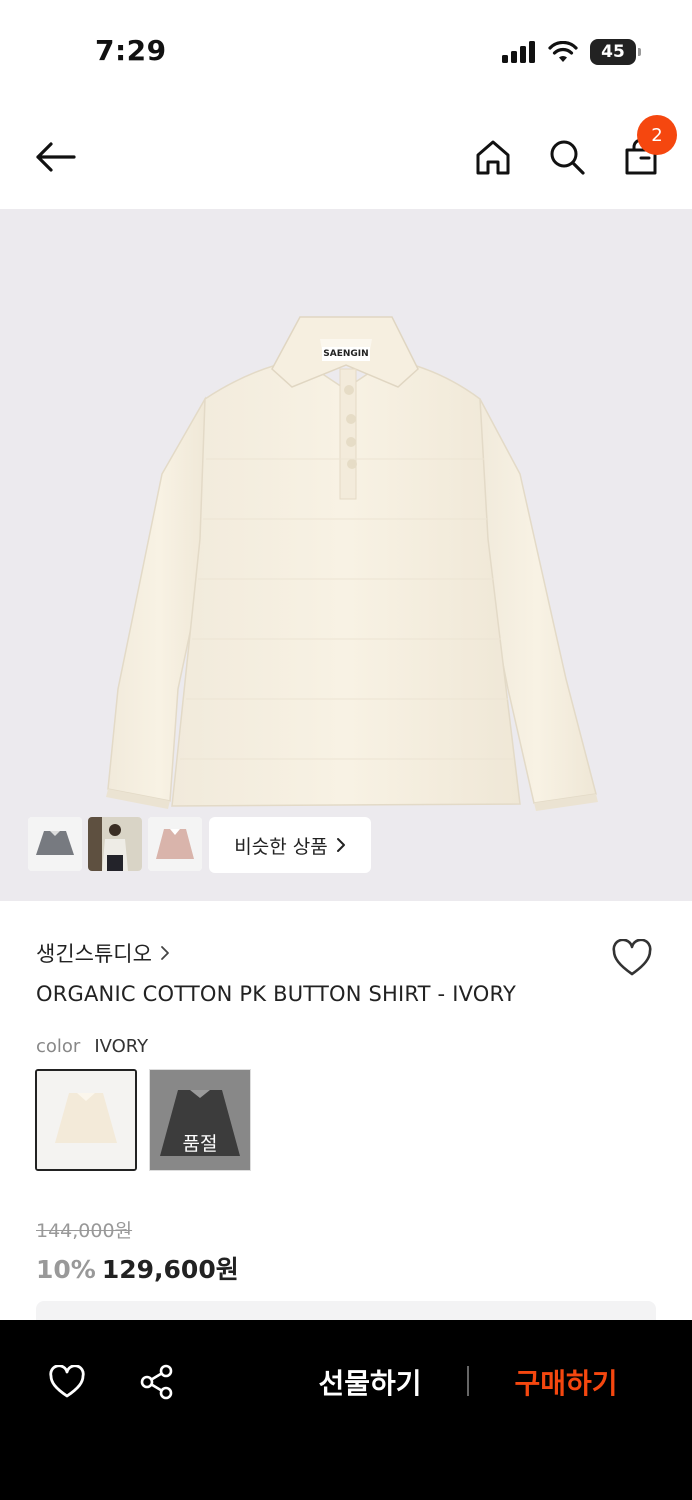 The image size is (692, 1500). I want to click on status-time: 7:29, so click(131, 50).